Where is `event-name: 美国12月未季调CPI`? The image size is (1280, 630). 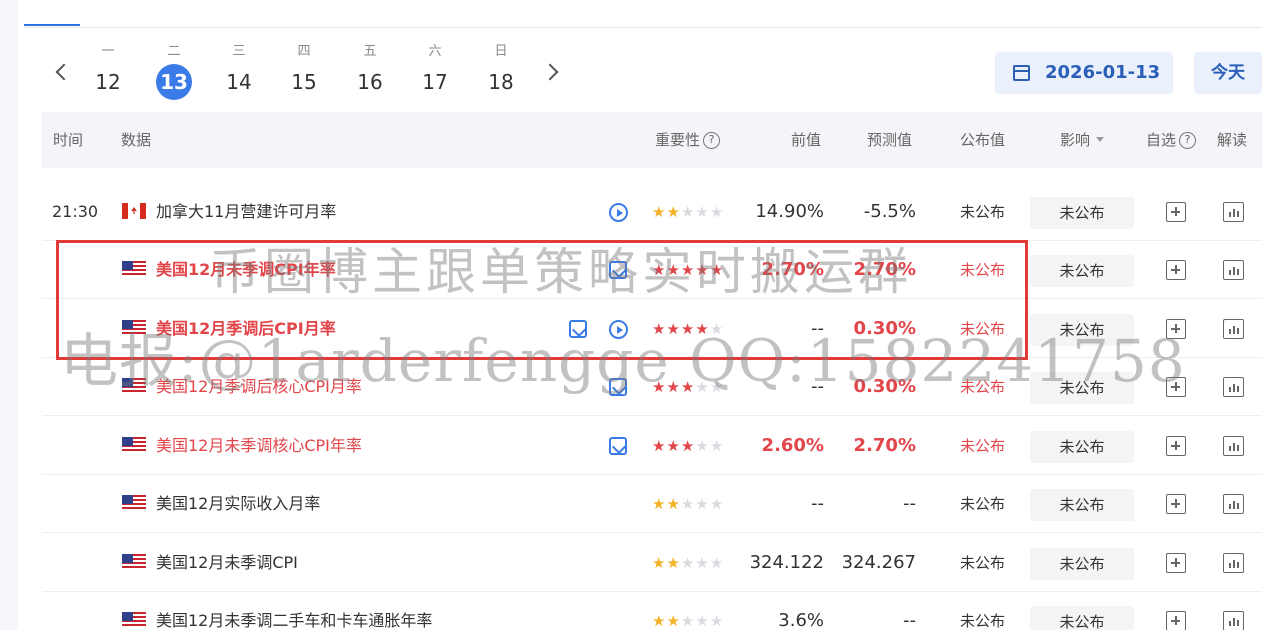
event-name: 美国12月未季调CPI is located at coordinates (227, 563).